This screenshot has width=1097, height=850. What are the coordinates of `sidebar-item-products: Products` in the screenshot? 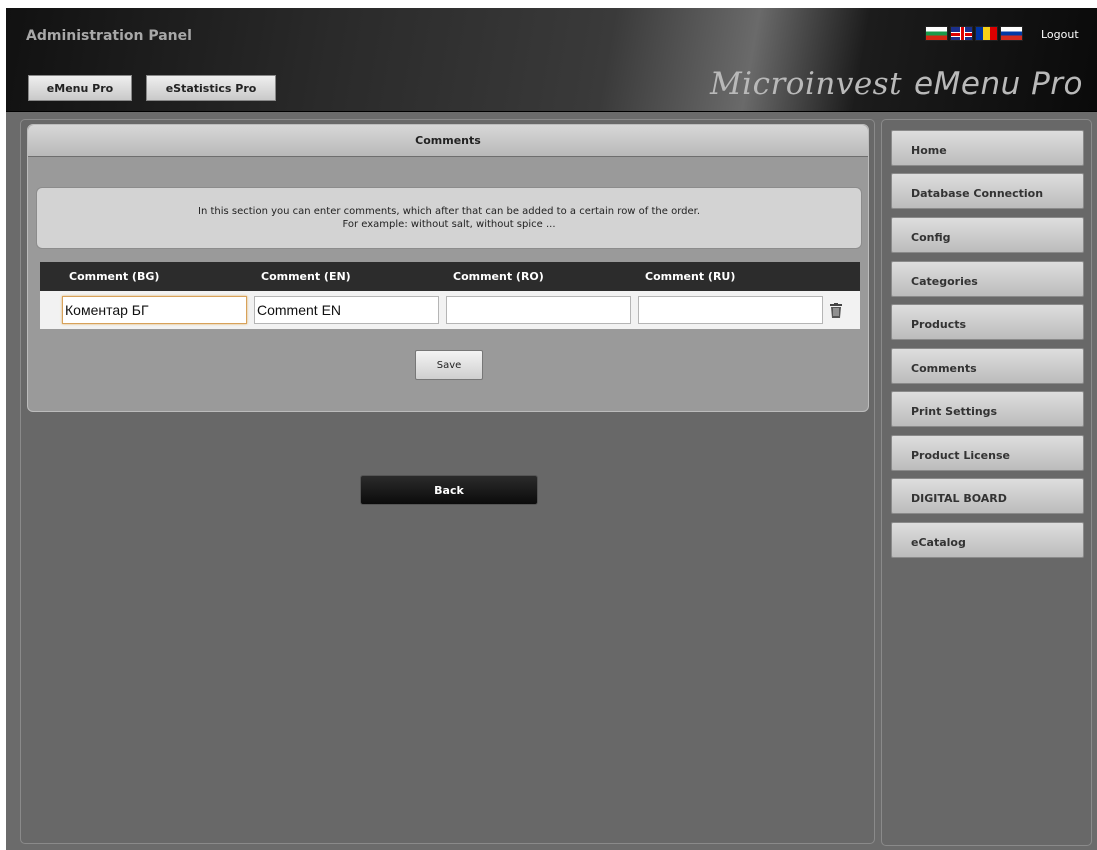 It's located at (987, 322).